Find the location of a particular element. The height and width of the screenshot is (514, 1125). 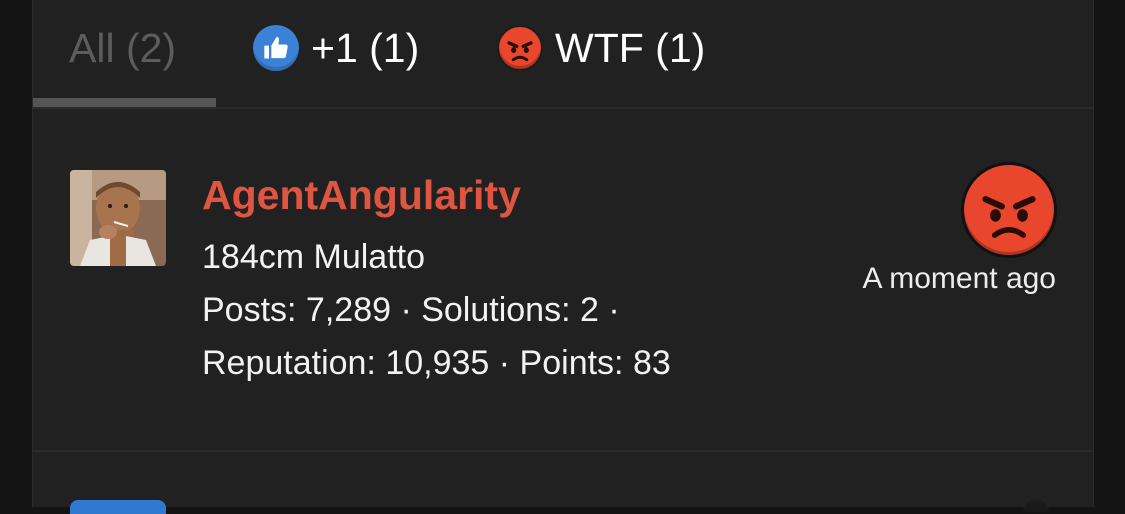

list-divider is located at coordinates (563, 451).